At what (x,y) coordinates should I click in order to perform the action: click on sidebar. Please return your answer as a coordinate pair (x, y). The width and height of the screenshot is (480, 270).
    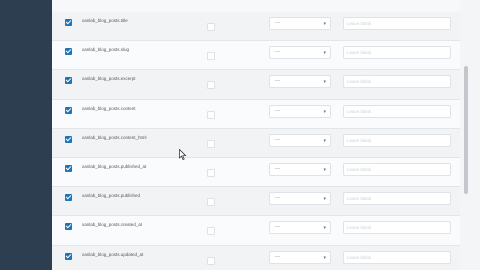
    Looking at the image, I should click on (26, 135).